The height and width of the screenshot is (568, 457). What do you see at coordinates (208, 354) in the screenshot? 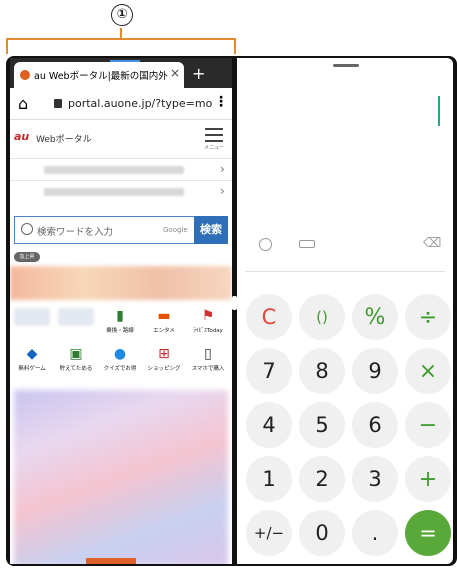
I see `phone-icon: ▯` at bounding box center [208, 354].